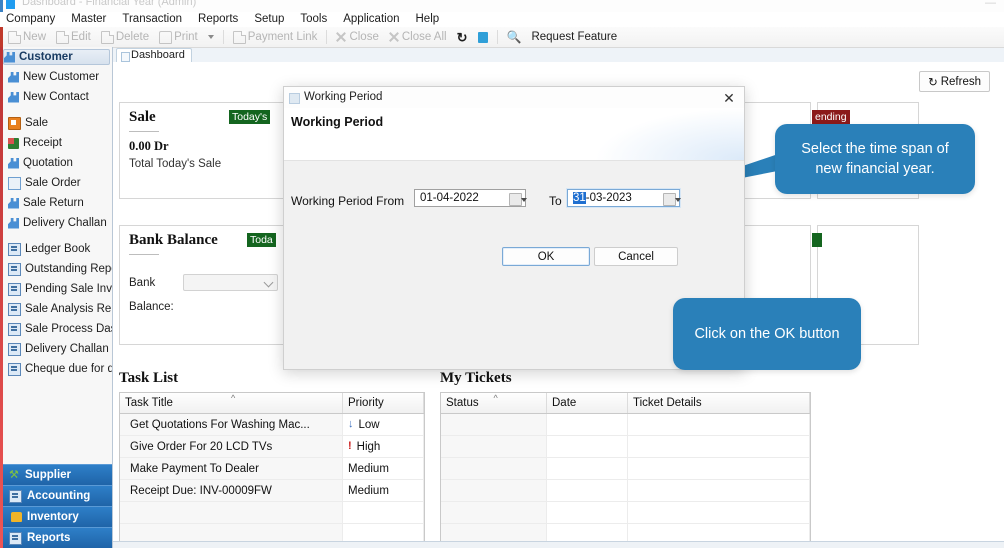 The width and height of the screenshot is (1004, 548). What do you see at coordinates (68, 289) in the screenshot?
I see `sidebar-item-label: Pending Sale Invoices` at bounding box center [68, 289].